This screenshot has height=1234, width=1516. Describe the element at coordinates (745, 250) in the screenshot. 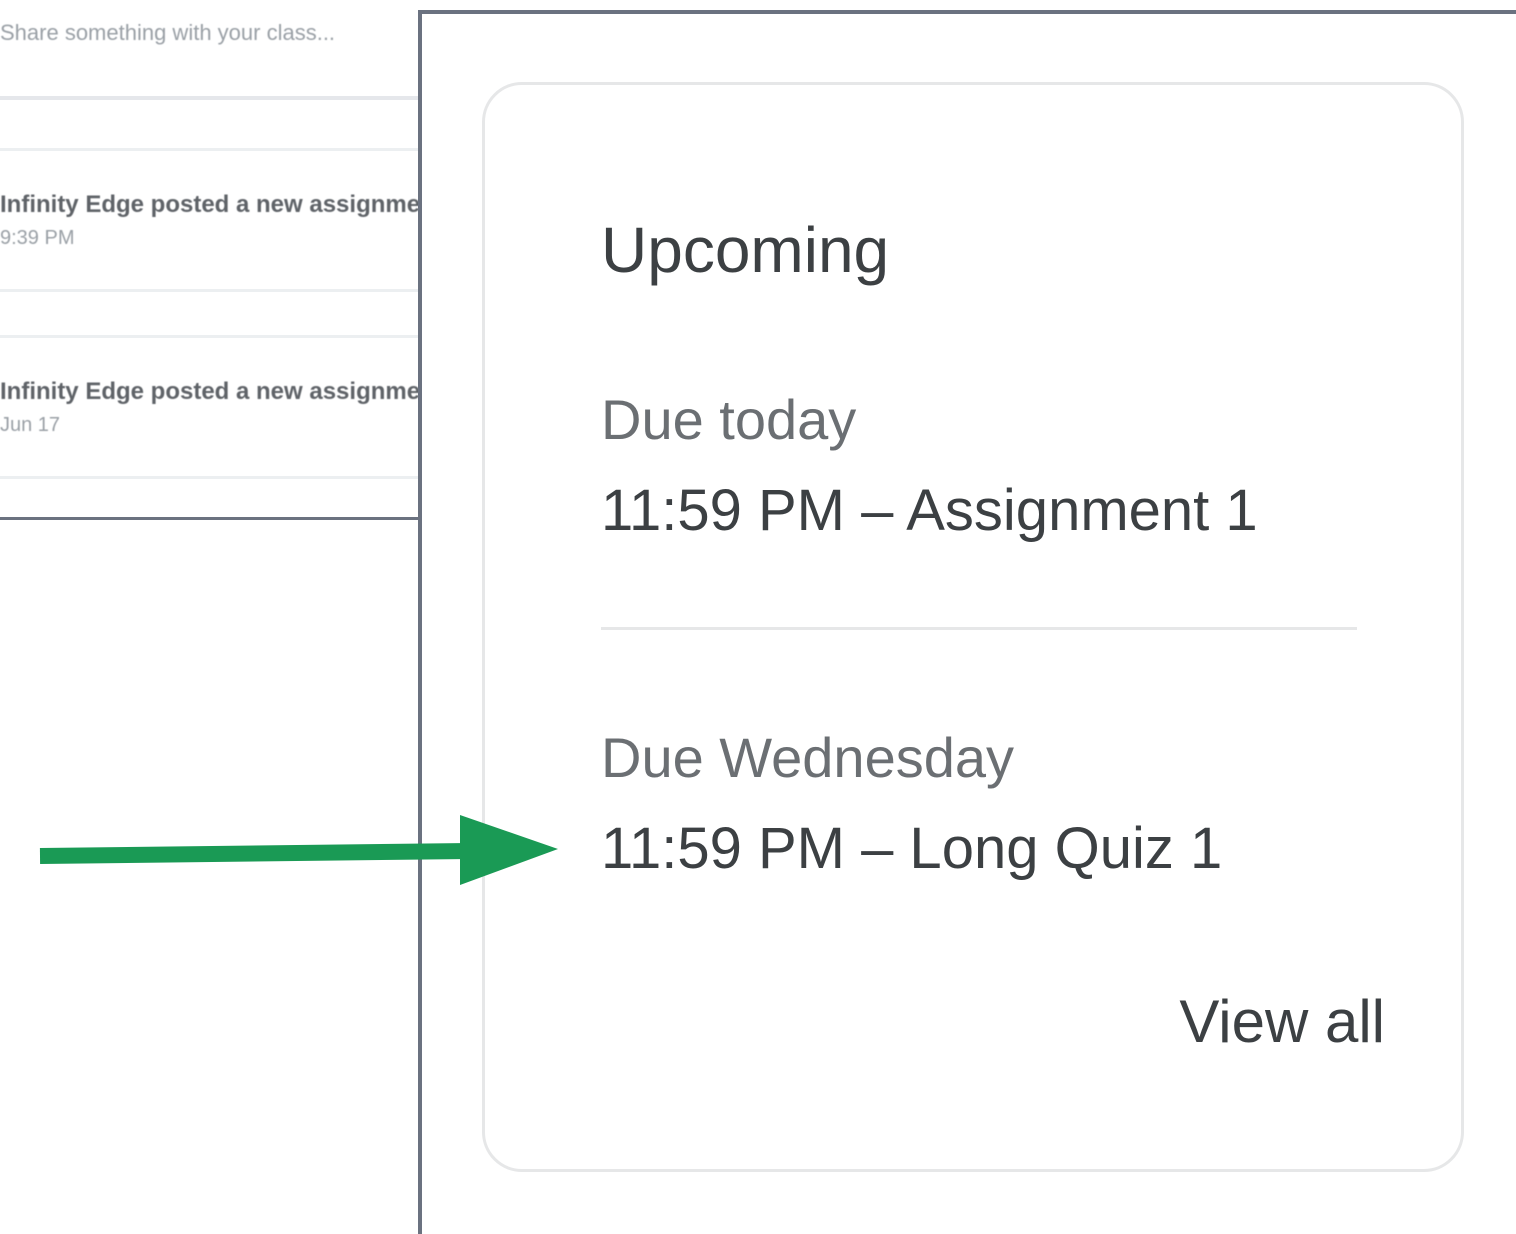

I see `upcoming-title: Upcoming` at that location.